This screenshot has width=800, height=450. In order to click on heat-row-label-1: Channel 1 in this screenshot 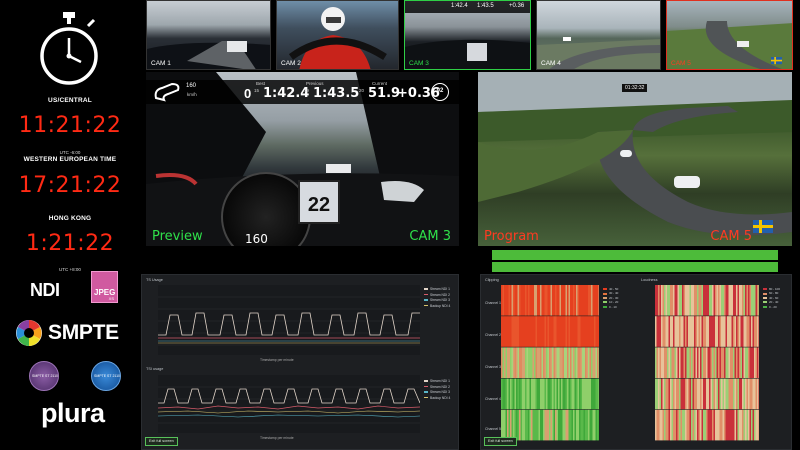, I will do `click(493, 303)`.